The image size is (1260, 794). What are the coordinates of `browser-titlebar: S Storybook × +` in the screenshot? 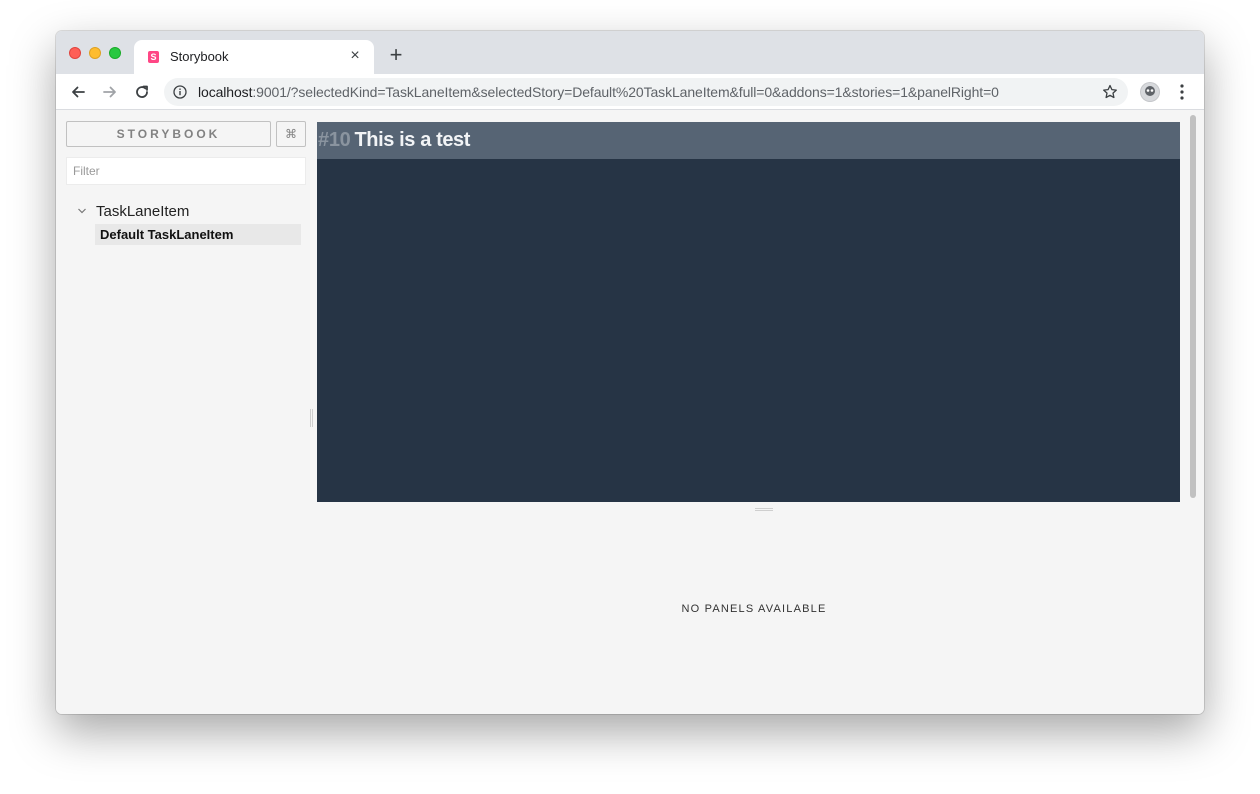 It's located at (630, 52).